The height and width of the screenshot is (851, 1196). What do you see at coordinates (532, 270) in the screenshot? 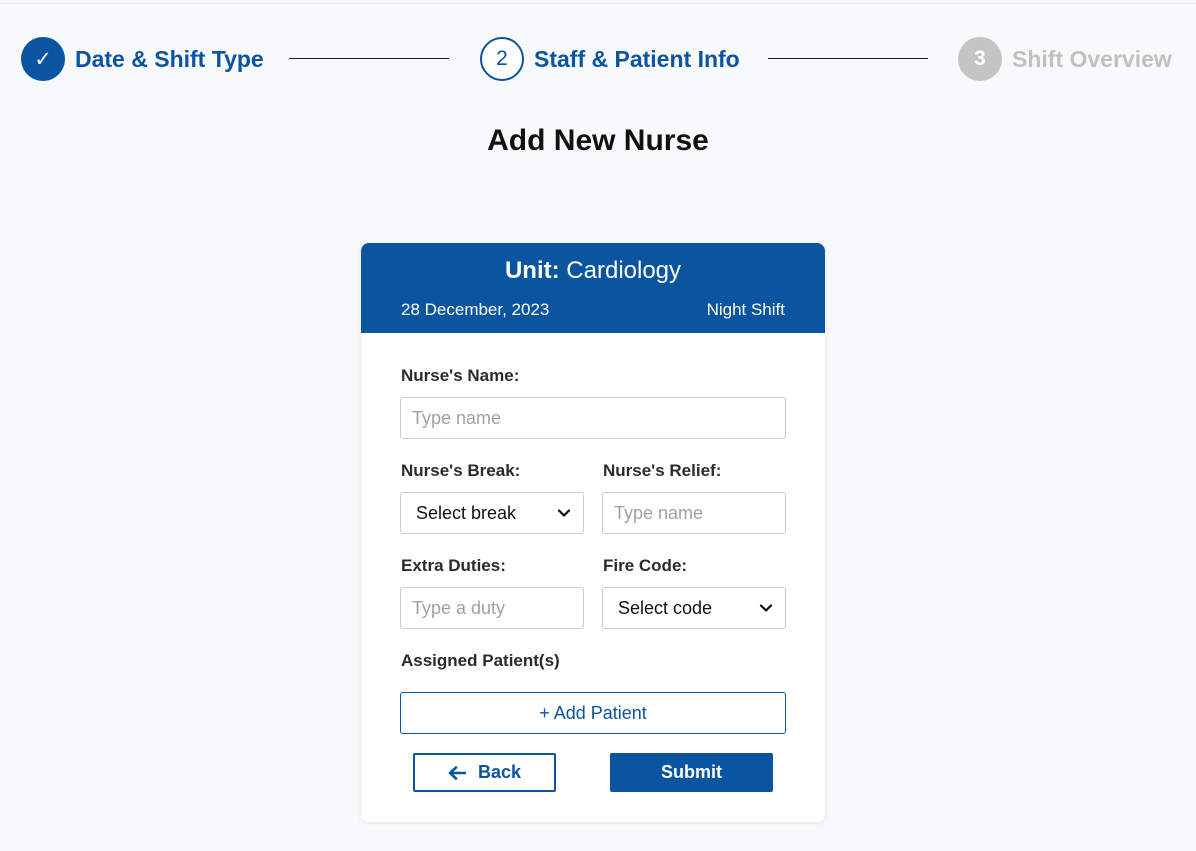
I see `unit-key: Unit:` at bounding box center [532, 270].